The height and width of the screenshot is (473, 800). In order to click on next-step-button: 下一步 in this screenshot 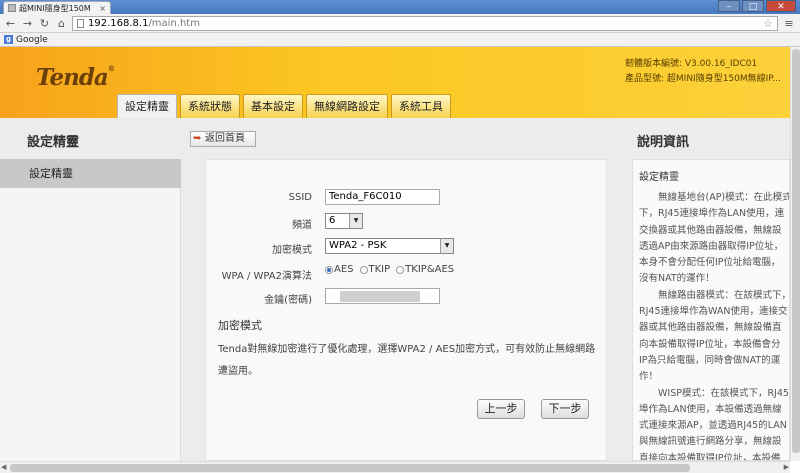, I will do `click(565, 409)`.